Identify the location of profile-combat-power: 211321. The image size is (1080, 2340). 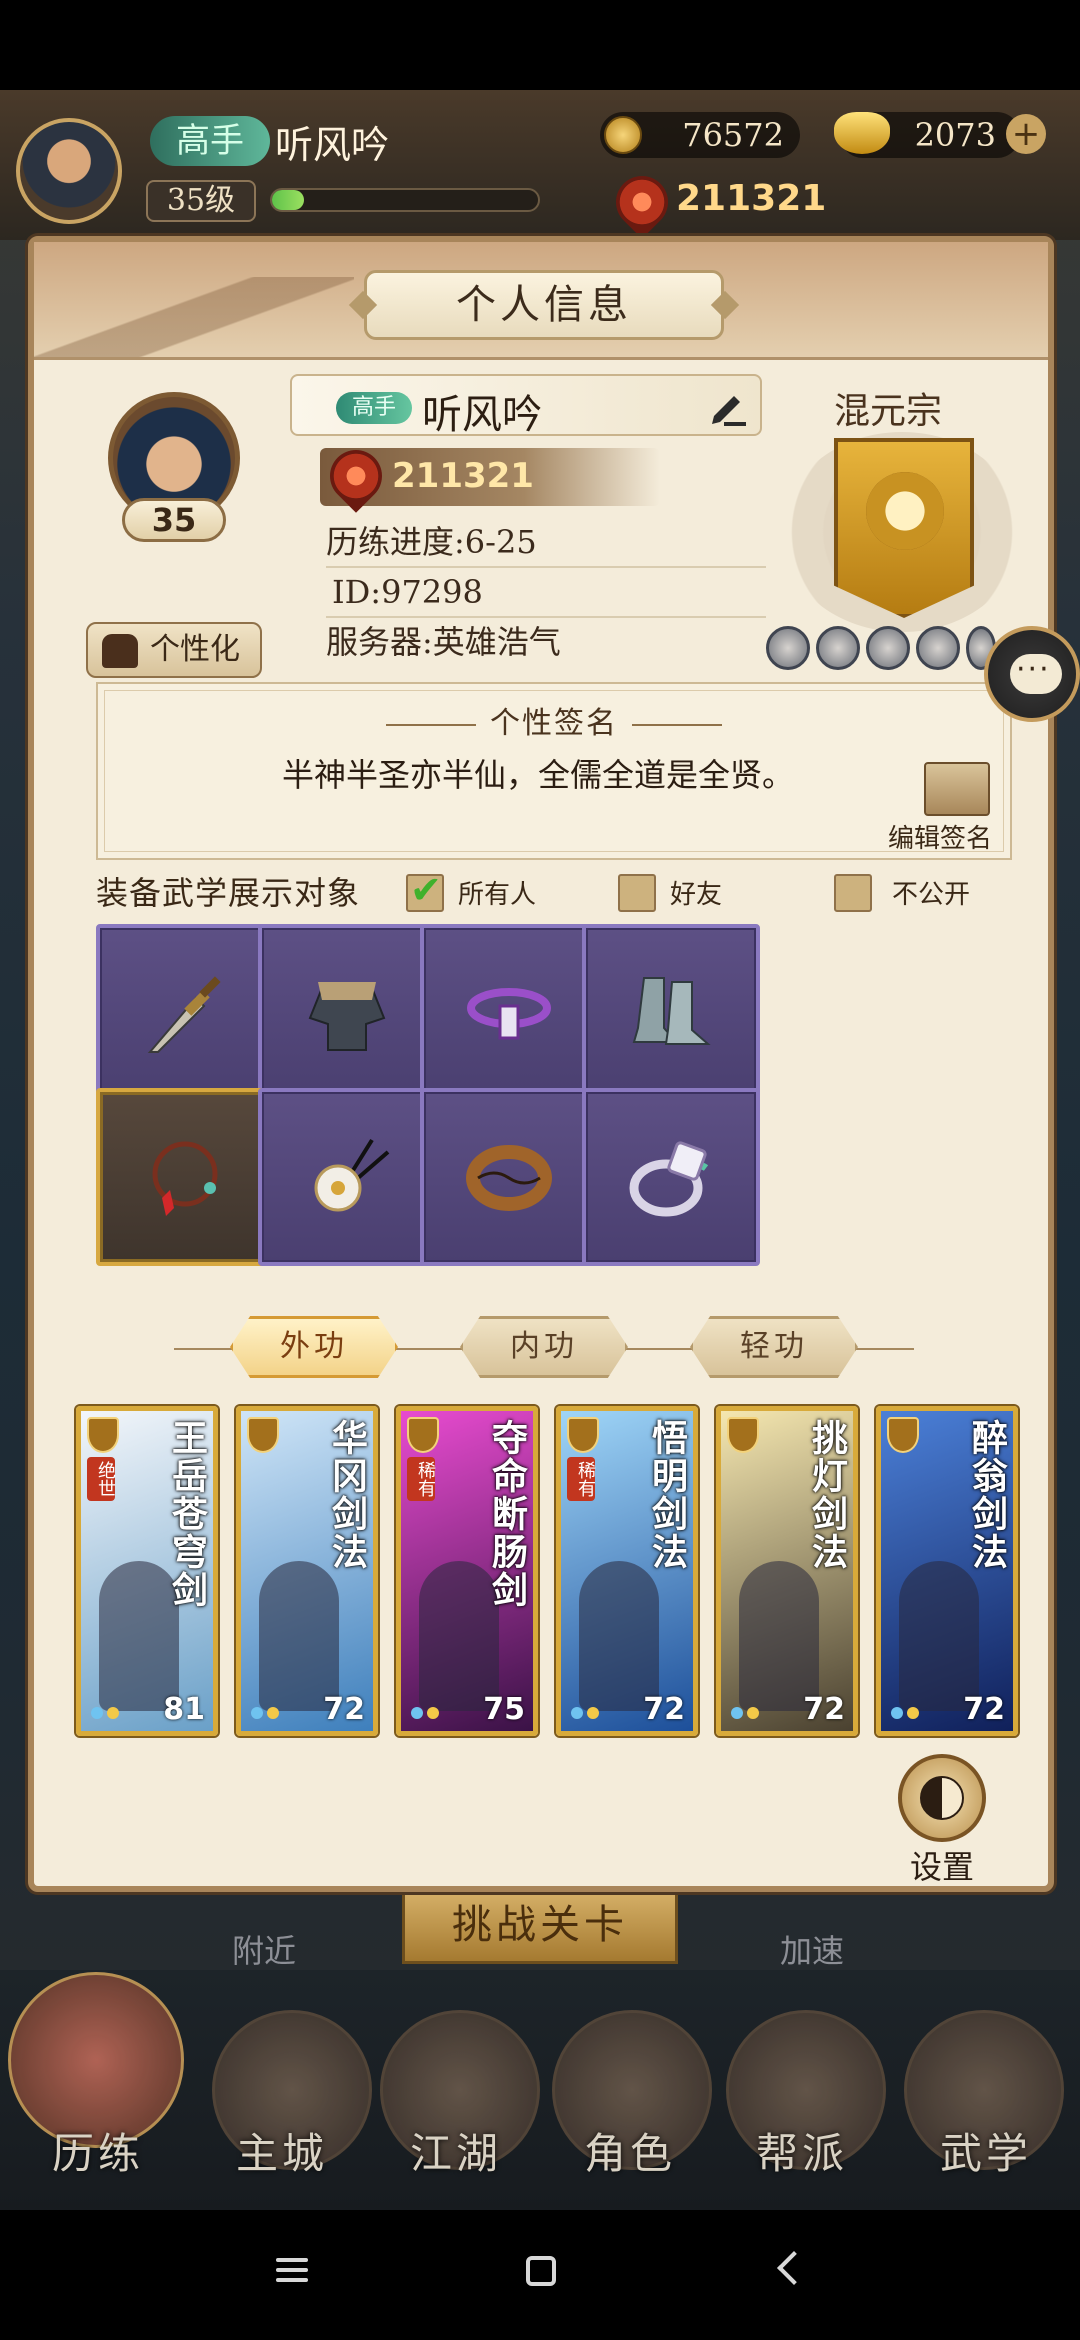
(463, 476).